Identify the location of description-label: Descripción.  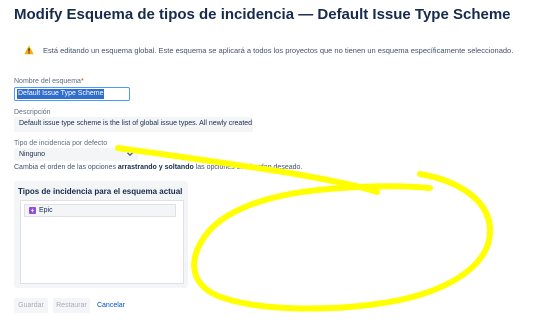
(32, 112).